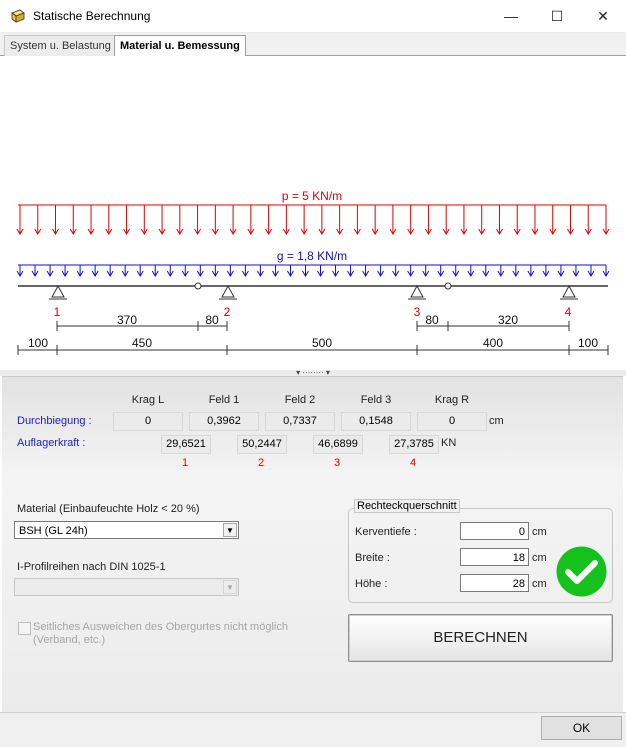 This screenshot has width=626, height=747. What do you see at coordinates (142, 343) in the screenshot?
I see `dim-lower-2: 450` at bounding box center [142, 343].